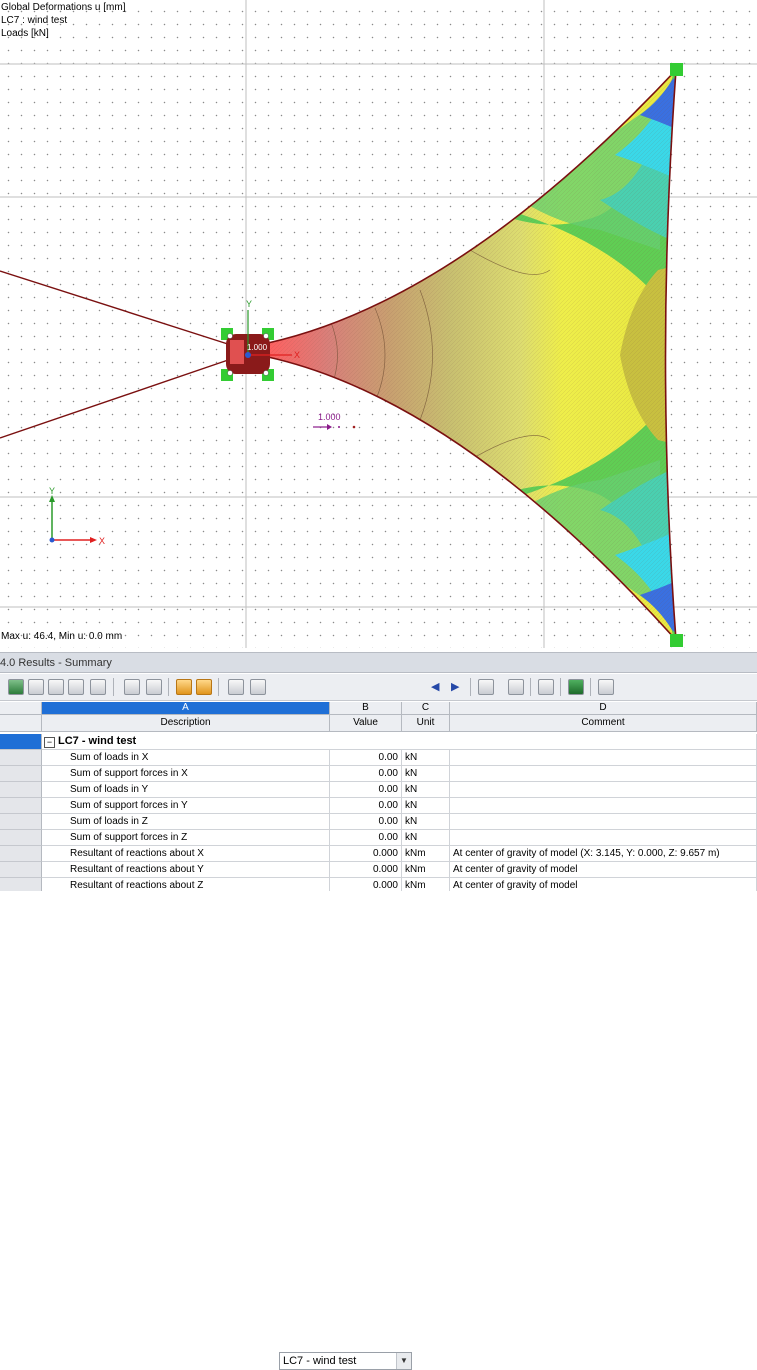 This screenshot has height=1370, width=757. Describe the element at coordinates (606, 687) in the screenshot. I see `calculator-icon` at that location.